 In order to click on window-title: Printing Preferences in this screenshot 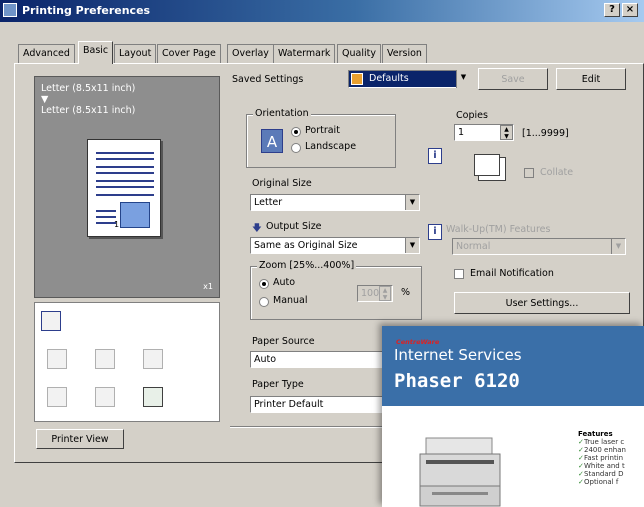, I will do `click(86, 10)`.